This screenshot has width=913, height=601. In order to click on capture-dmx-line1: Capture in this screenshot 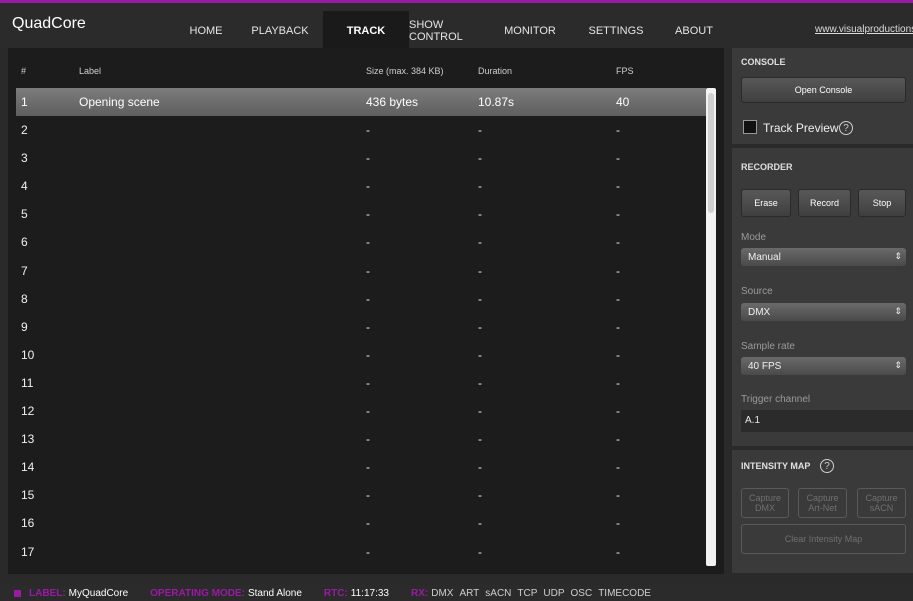, I will do `click(765, 498)`.